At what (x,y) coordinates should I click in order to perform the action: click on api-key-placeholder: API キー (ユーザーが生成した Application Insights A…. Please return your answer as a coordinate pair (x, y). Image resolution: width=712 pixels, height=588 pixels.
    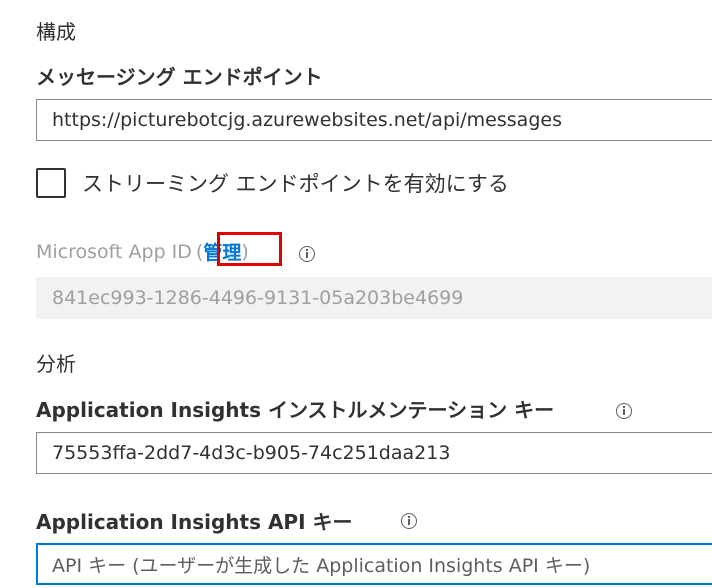
    Looking at the image, I should click on (321, 565).